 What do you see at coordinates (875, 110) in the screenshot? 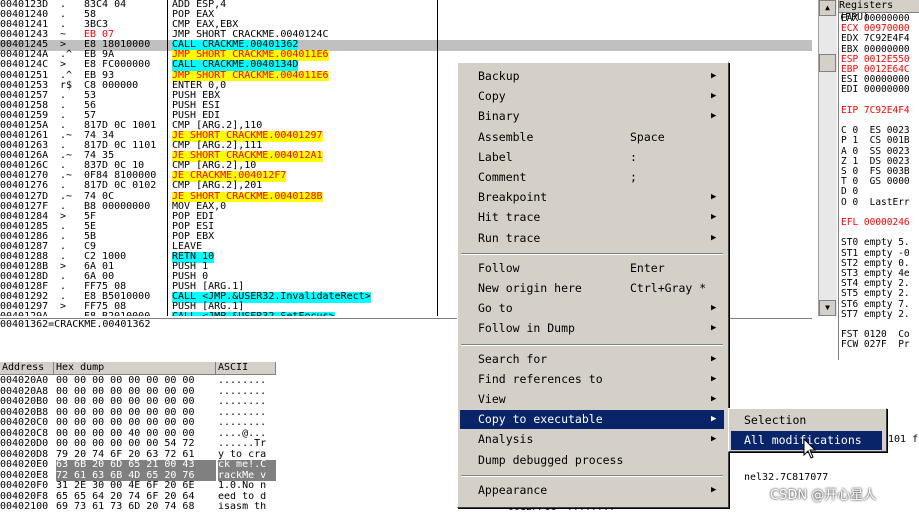
I see `register-row: EIP 7C92E4F4` at bounding box center [875, 110].